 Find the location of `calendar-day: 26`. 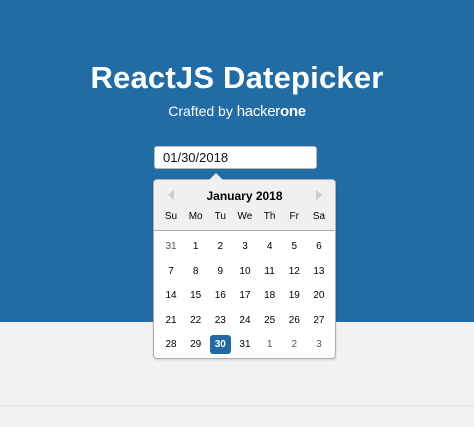

calendar-day: 26 is located at coordinates (294, 320).